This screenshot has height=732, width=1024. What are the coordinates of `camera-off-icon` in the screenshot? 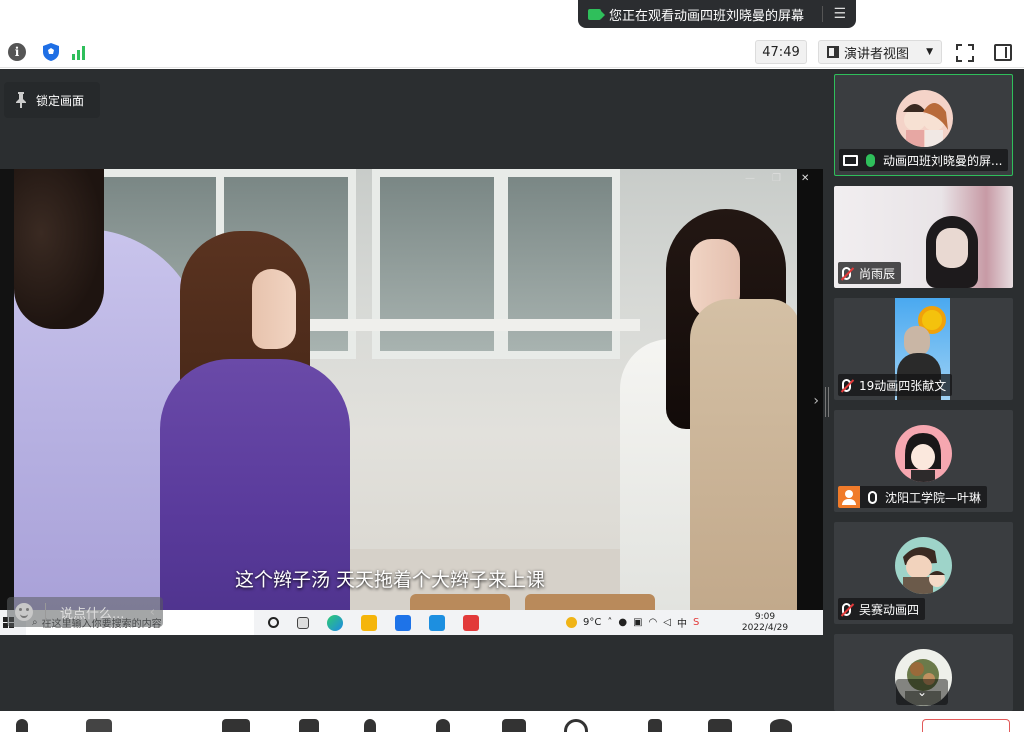 It's located at (99, 725).